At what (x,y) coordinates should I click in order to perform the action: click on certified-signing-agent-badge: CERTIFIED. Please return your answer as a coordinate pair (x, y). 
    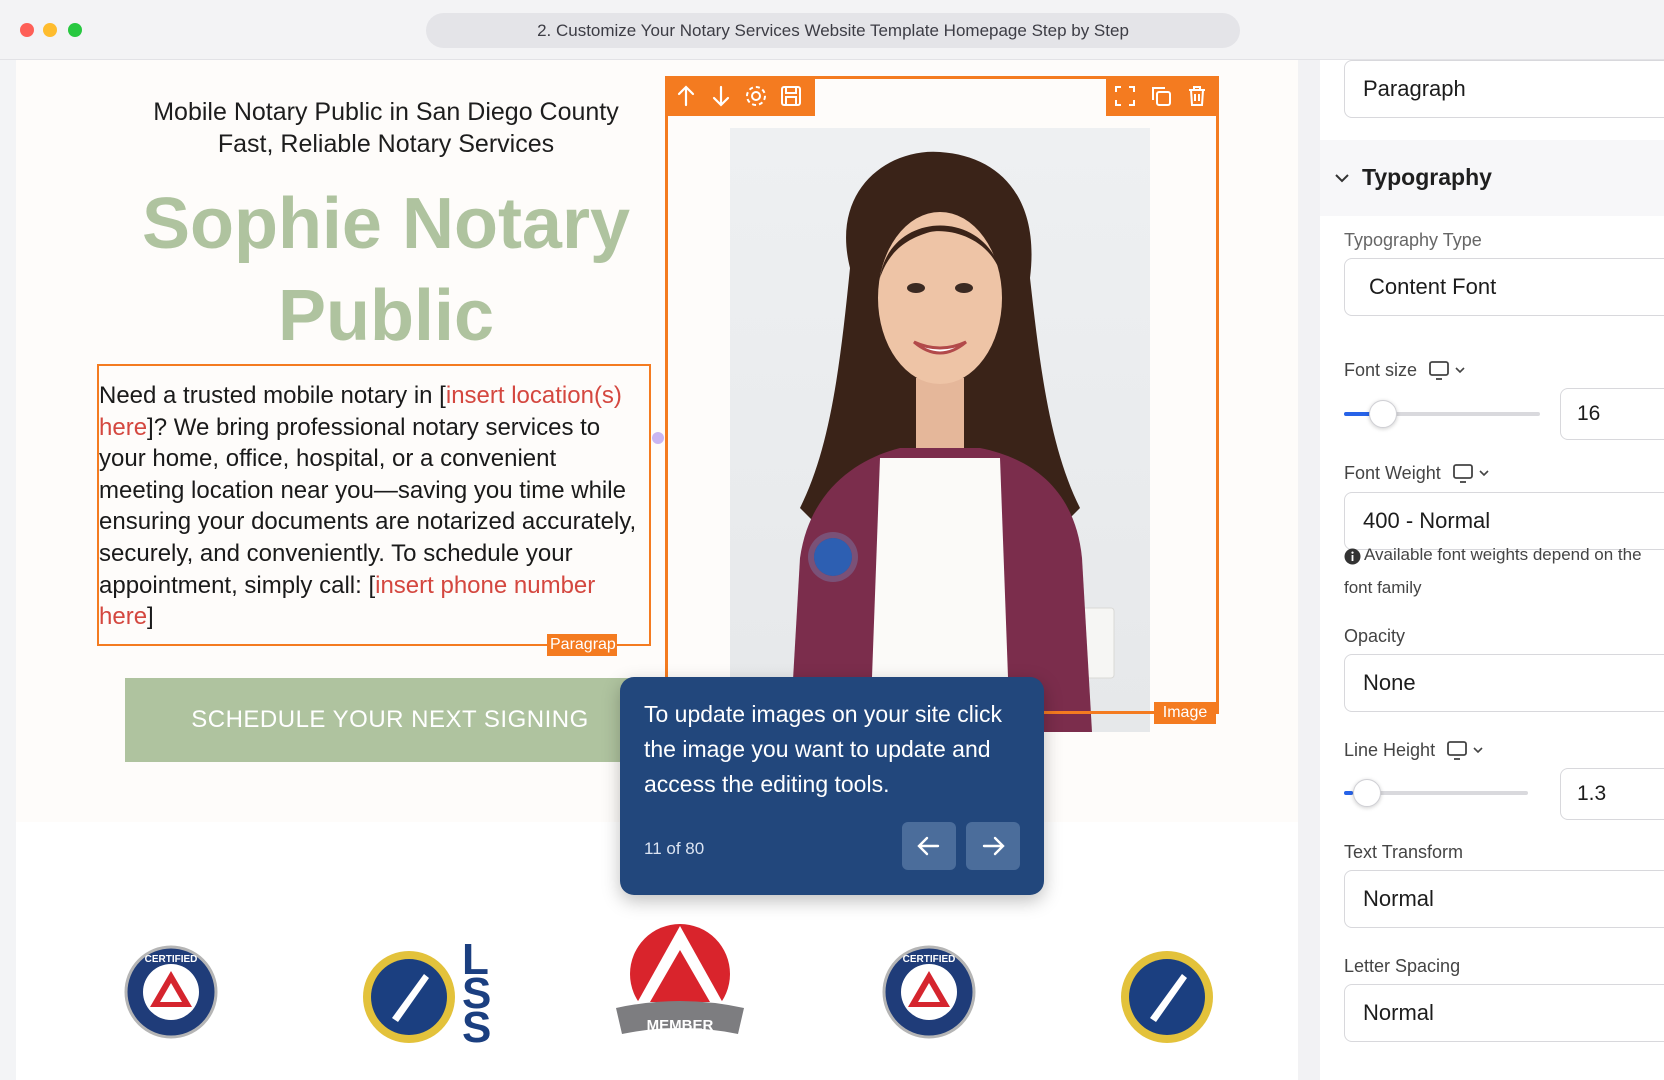
    Looking at the image, I should click on (171, 992).